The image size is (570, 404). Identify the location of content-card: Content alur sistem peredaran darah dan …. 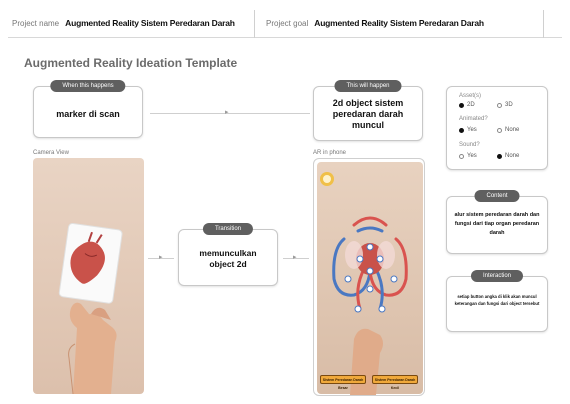
(497, 222).